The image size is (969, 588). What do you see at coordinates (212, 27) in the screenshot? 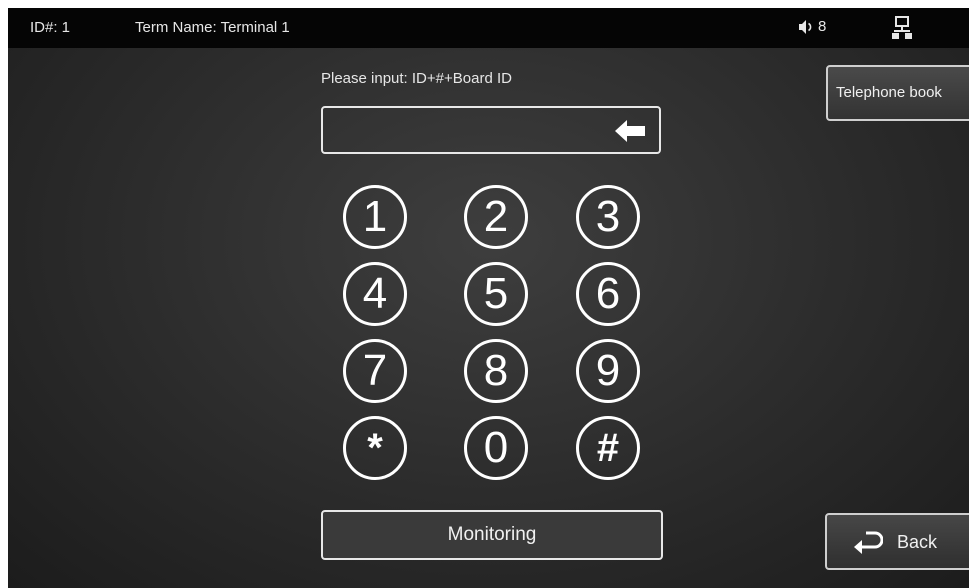
I see `terminal-name-label: Term Name: Terminal 1` at bounding box center [212, 27].